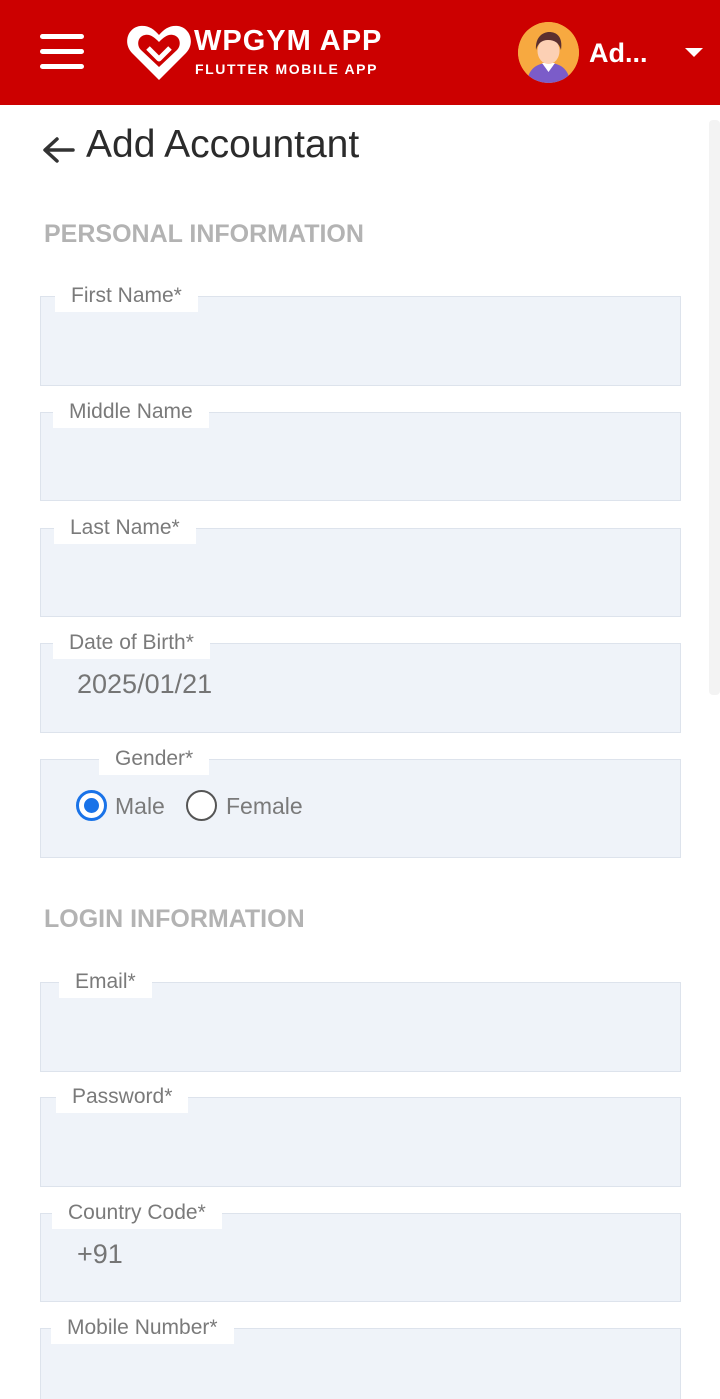 This screenshot has height=1399, width=720. I want to click on last-name-label: Last Name*, so click(125, 528).